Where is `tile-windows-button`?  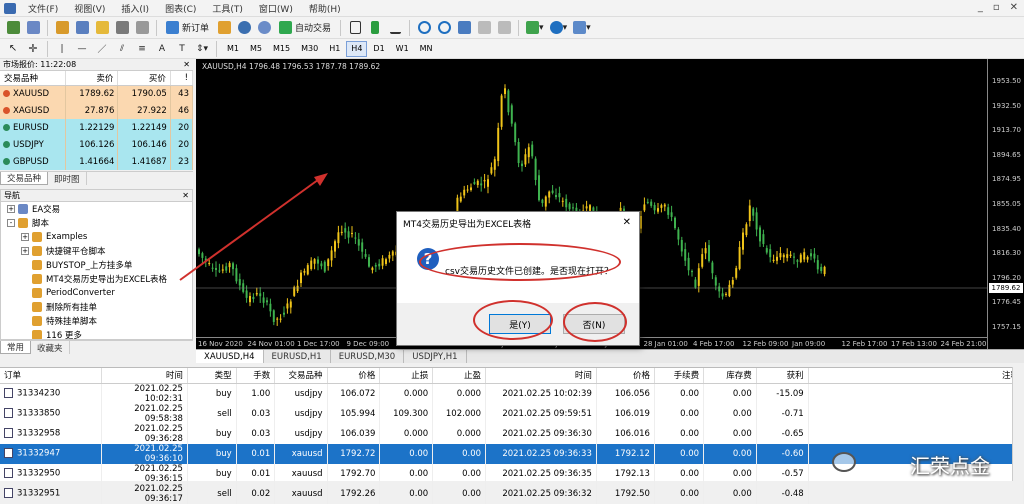 tile-windows-button is located at coordinates (464, 28).